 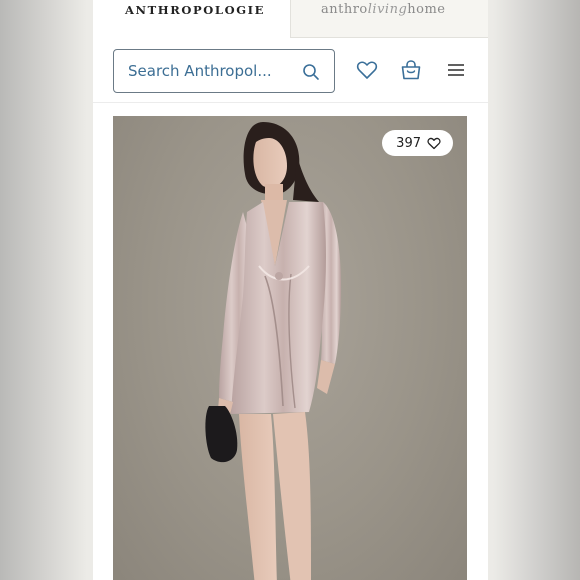 I want to click on menu-icon, so click(x=456, y=70).